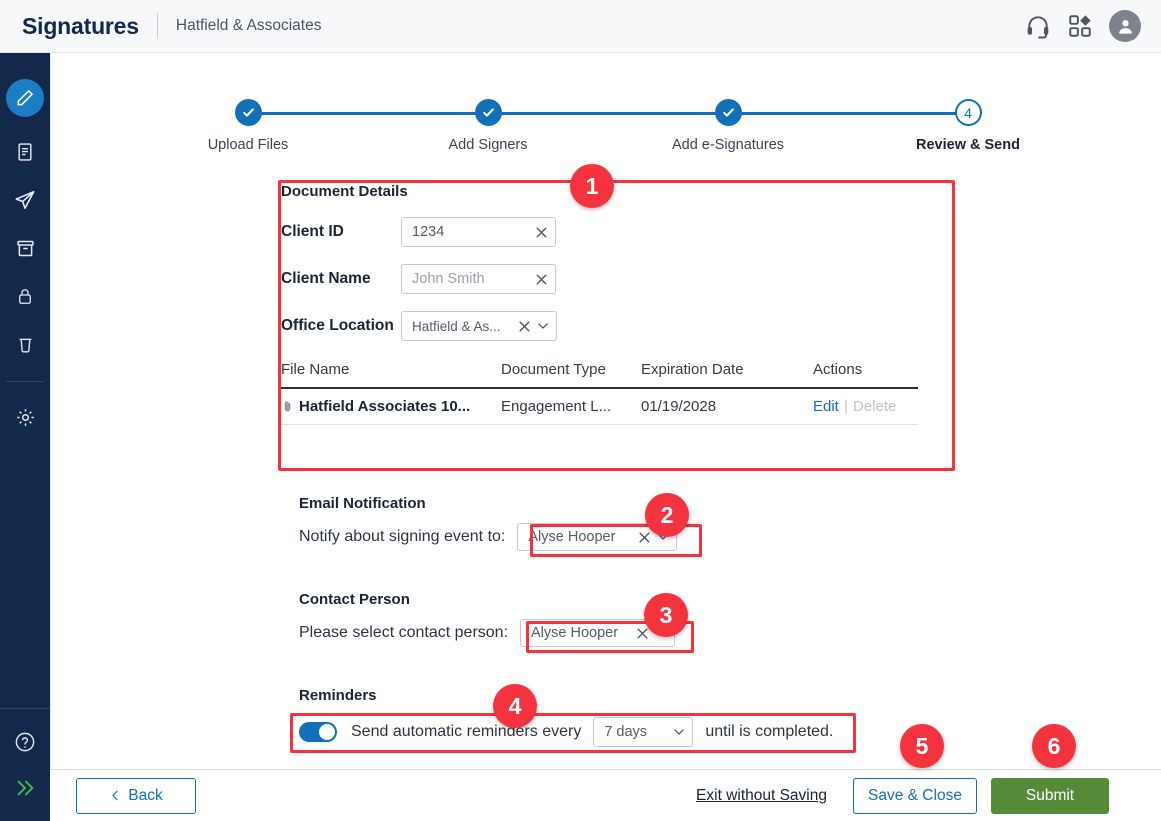 The height and width of the screenshot is (821, 1161). I want to click on annotation-badge-3: 3, so click(666, 615).